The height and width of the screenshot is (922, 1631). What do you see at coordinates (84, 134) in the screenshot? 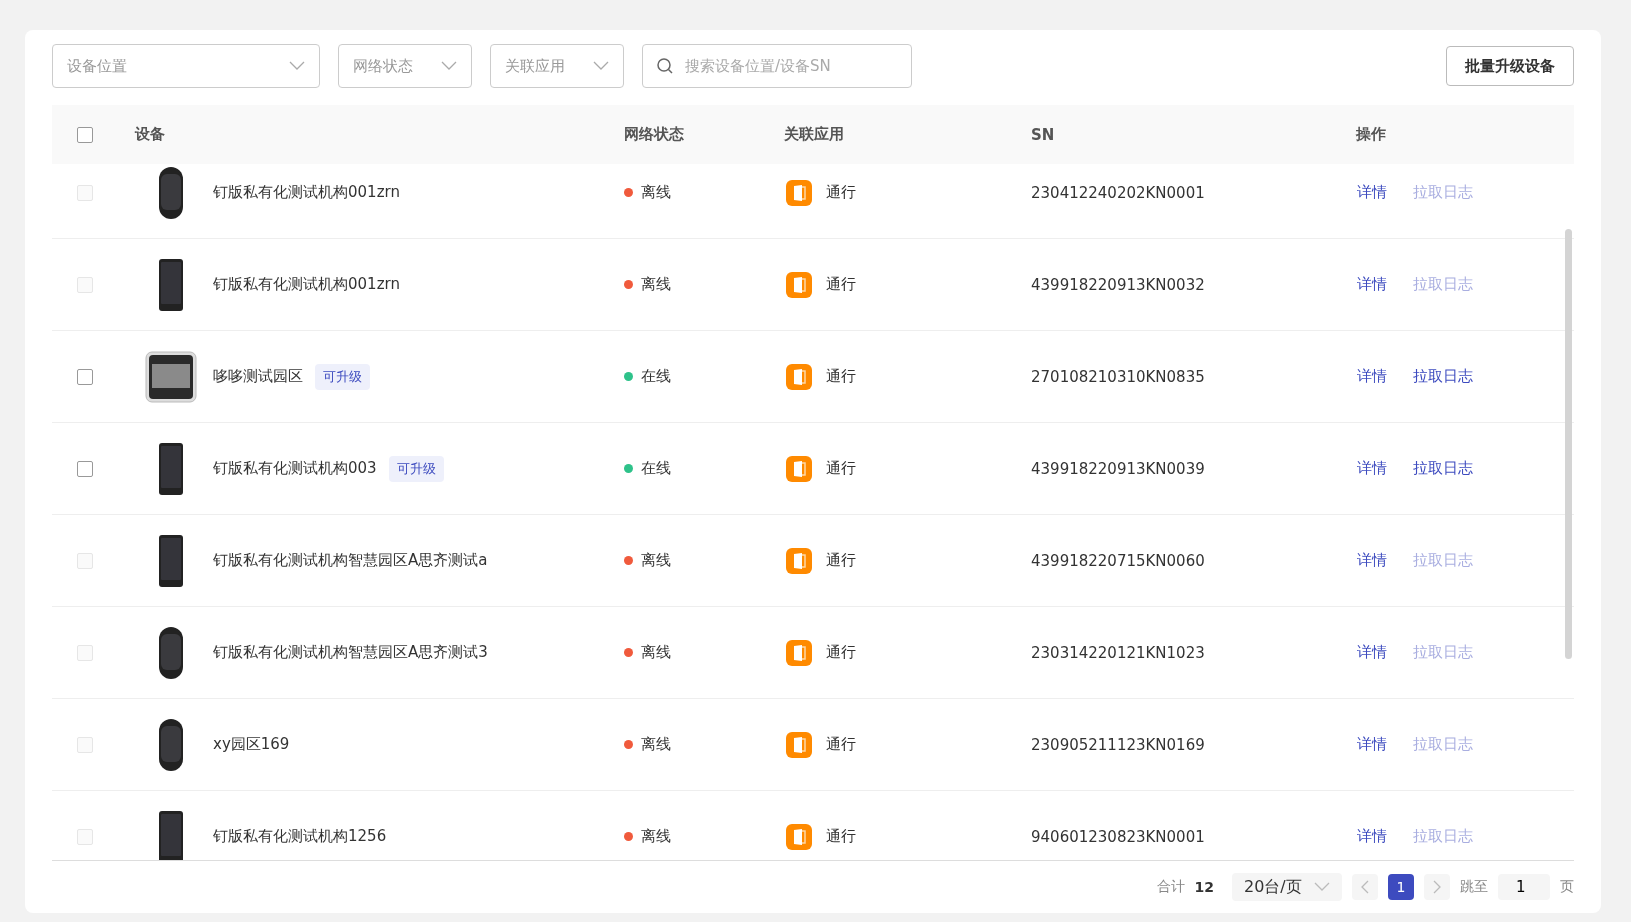
I see `select-all-checkbox` at bounding box center [84, 134].